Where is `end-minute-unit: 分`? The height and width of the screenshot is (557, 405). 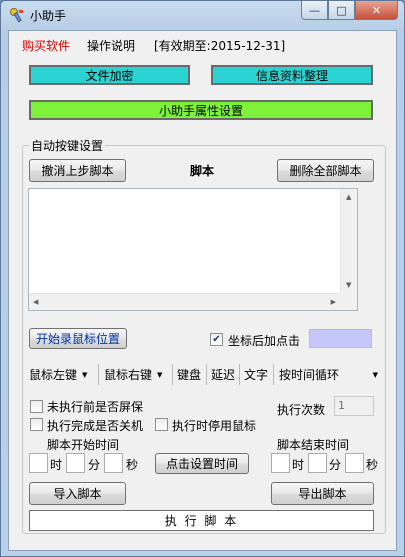 end-minute-unit: 分 is located at coordinates (335, 465).